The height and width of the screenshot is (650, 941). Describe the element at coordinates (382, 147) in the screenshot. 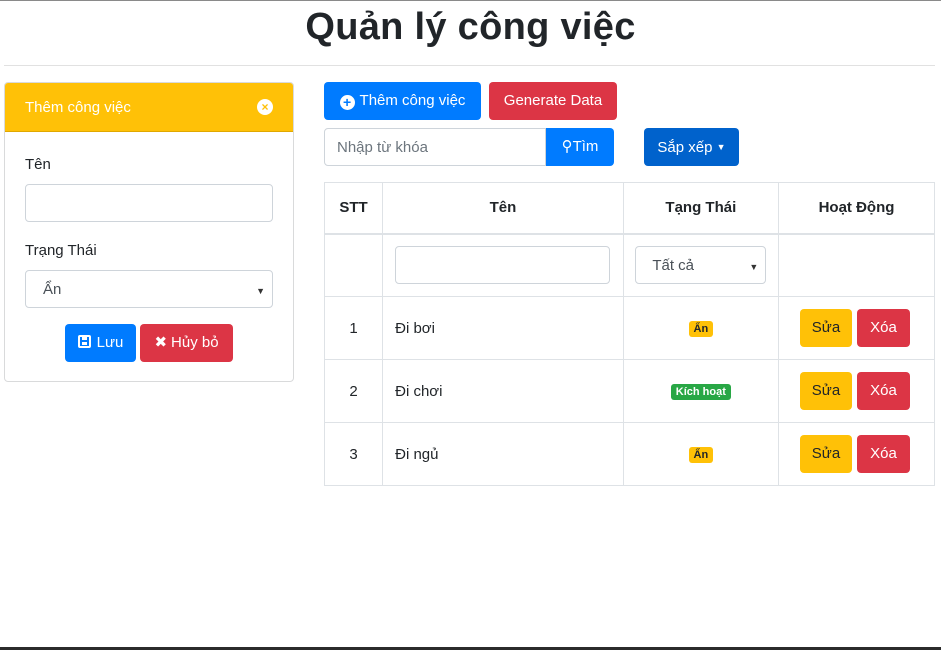

I see `search-placeholder: Nhập từ khóa` at that location.